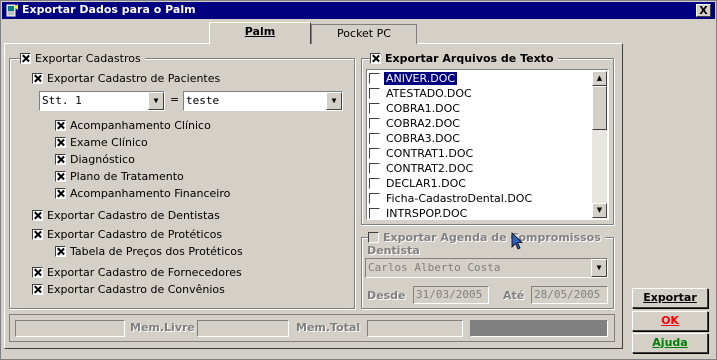 The image size is (717, 360). What do you see at coordinates (480, 108) in the screenshot?
I see `list-item: COBRA1.DOC` at bounding box center [480, 108].